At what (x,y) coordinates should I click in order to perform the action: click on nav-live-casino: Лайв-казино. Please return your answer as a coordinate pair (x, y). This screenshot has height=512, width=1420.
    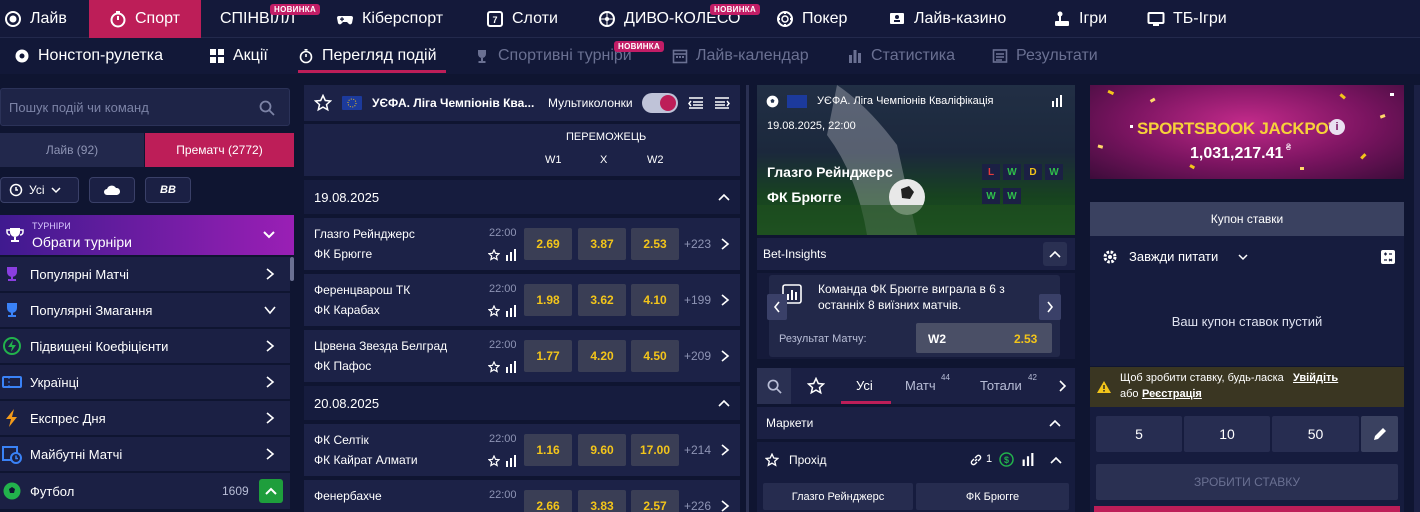
    Looking at the image, I should click on (947, 19).